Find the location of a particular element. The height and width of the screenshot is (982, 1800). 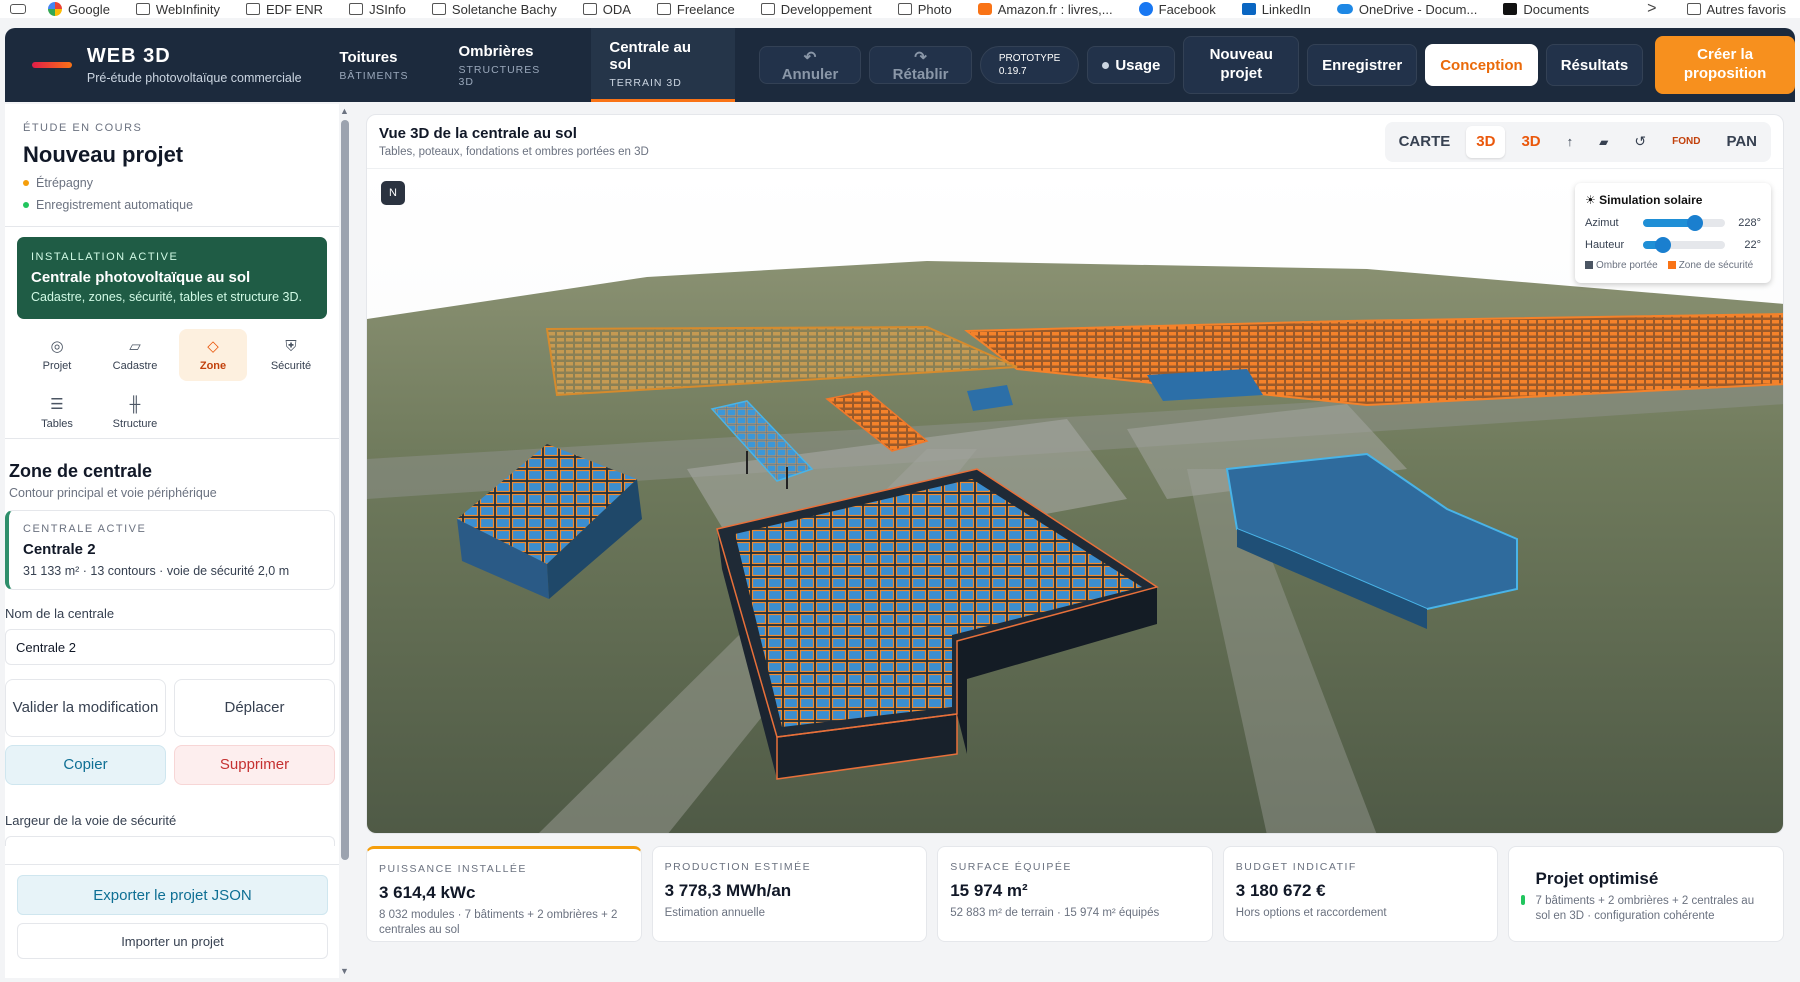

bookmark-documents: Documents is located at coordinates (1546, 9).